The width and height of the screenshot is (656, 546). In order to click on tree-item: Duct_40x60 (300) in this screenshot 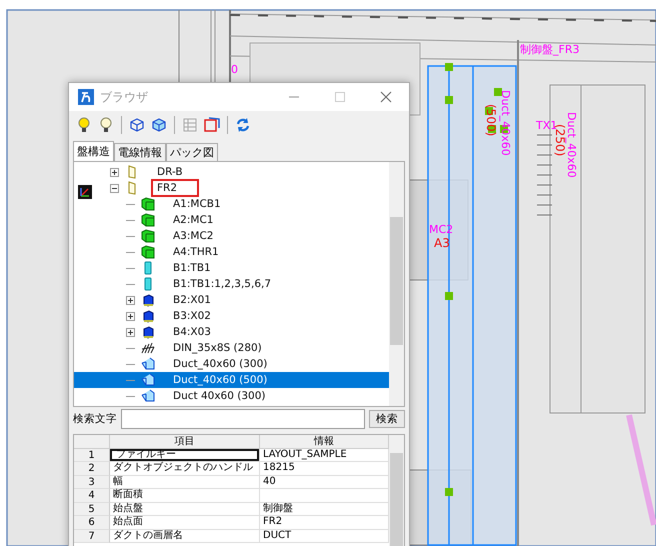, I will do `click(231, 364)`.